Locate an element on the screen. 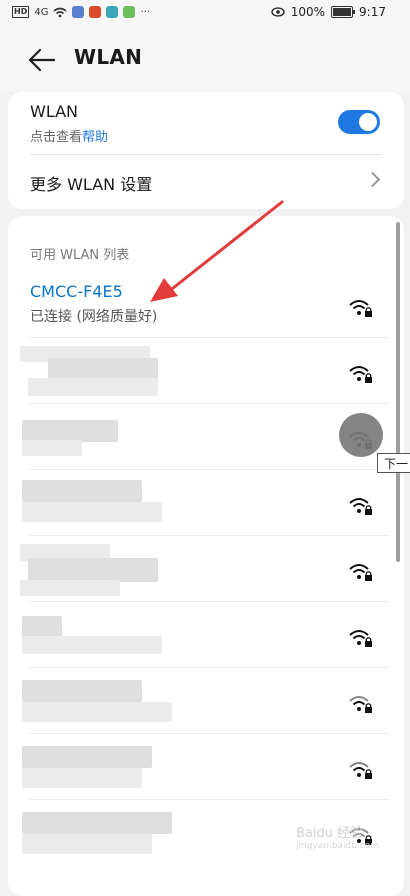  watermark: Baidu 经验 jingyan.baidu.com is located at coordinates (337, 836).